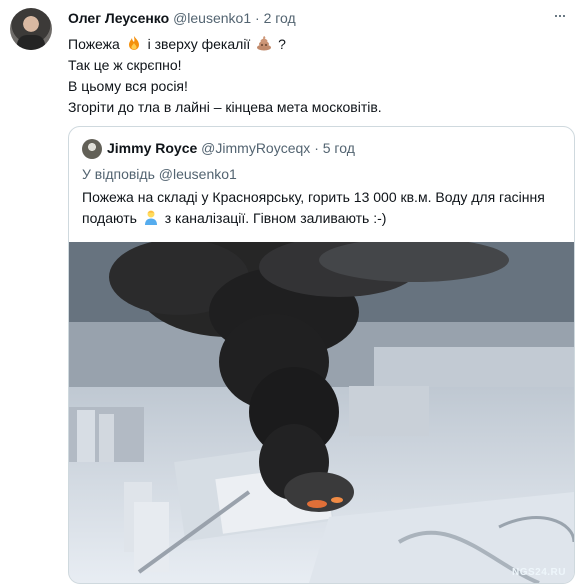 The height and width of the screenshot is (586, 581). I want to click on reply-mention-link: @leusenko1, so click(198, 174).